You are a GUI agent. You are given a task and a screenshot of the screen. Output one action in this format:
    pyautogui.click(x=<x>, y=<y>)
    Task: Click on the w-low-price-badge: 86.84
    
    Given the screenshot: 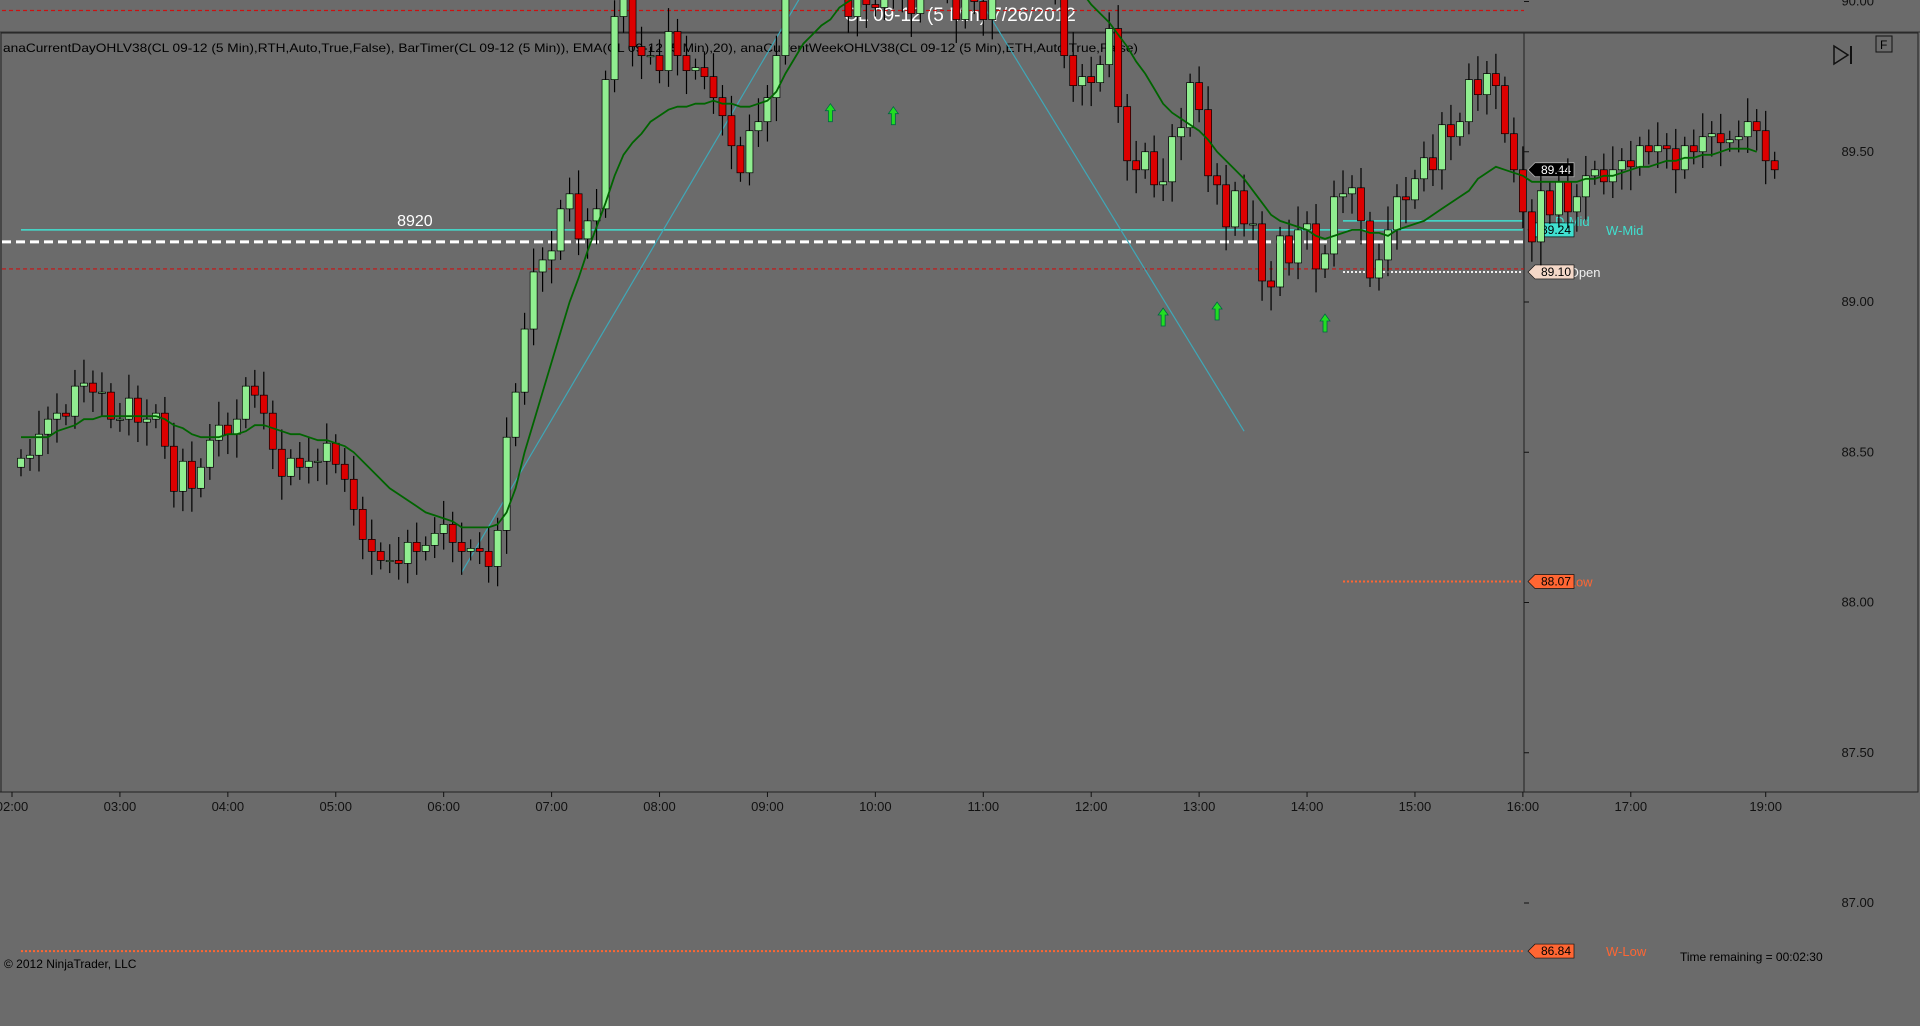 What is the action you would take?
    pyautogui.click(x=1551, y=951)
    